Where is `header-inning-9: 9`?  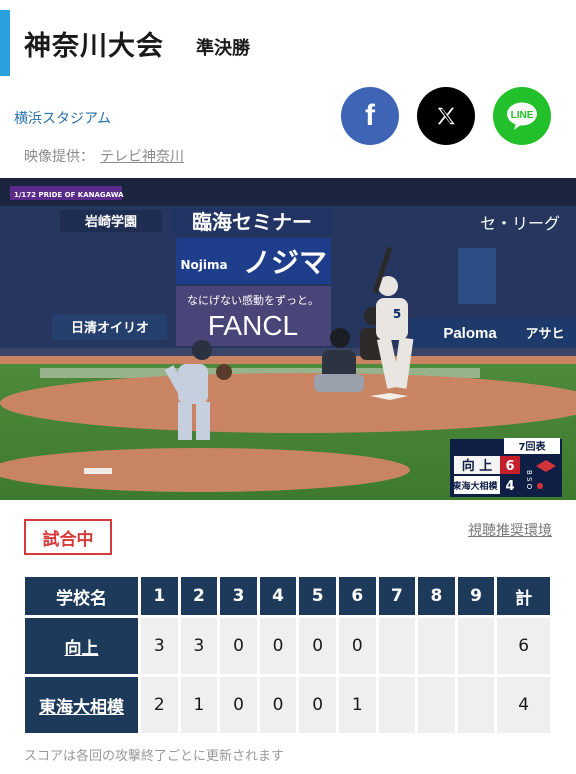
header-inning-9: 9 is located at coordinates (476, 596).